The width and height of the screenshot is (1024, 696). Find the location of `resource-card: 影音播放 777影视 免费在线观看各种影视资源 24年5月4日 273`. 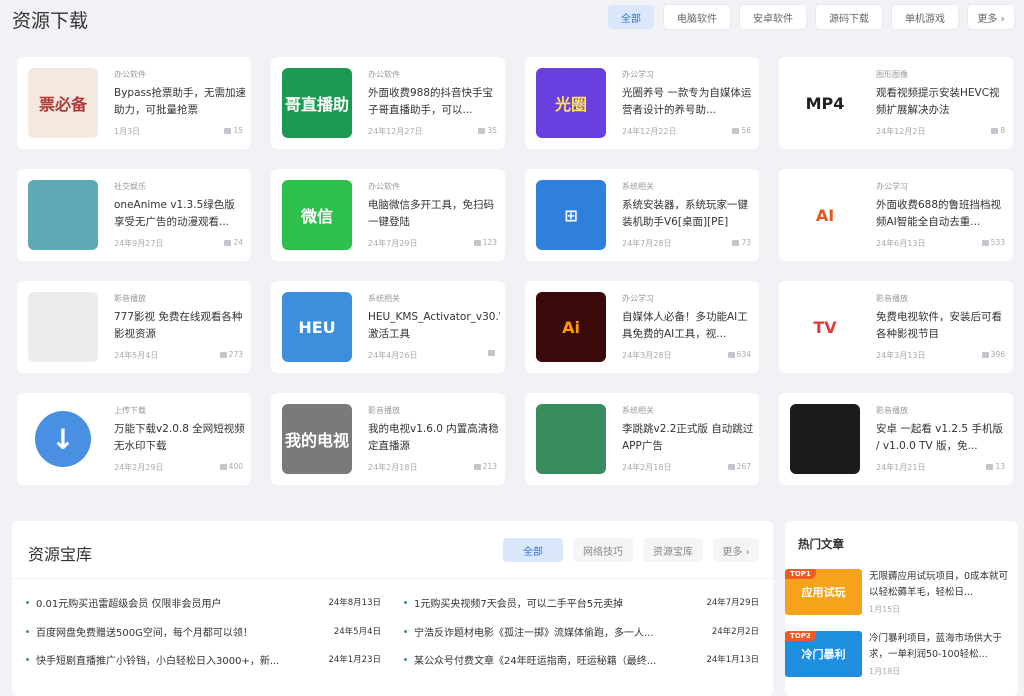

resource-card: 影音播放 777影视 免费在线观看各种影视资源 24年5月4日 273 is located at coordinates (134, 327).